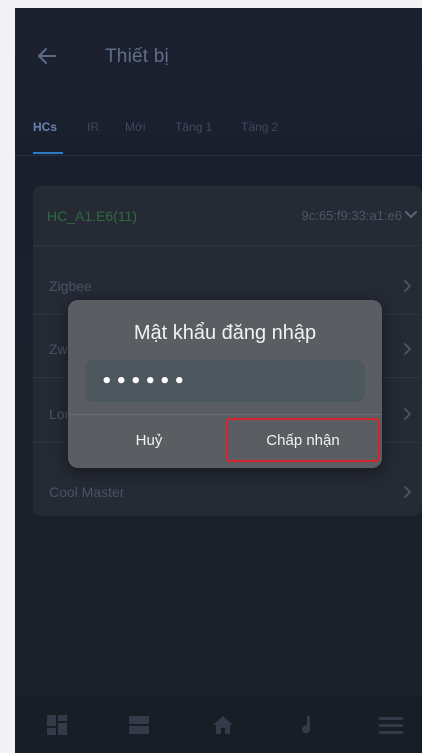 The width and height of the screenshot is (422, 753). I want to click on nav-home, so click(223, 725).